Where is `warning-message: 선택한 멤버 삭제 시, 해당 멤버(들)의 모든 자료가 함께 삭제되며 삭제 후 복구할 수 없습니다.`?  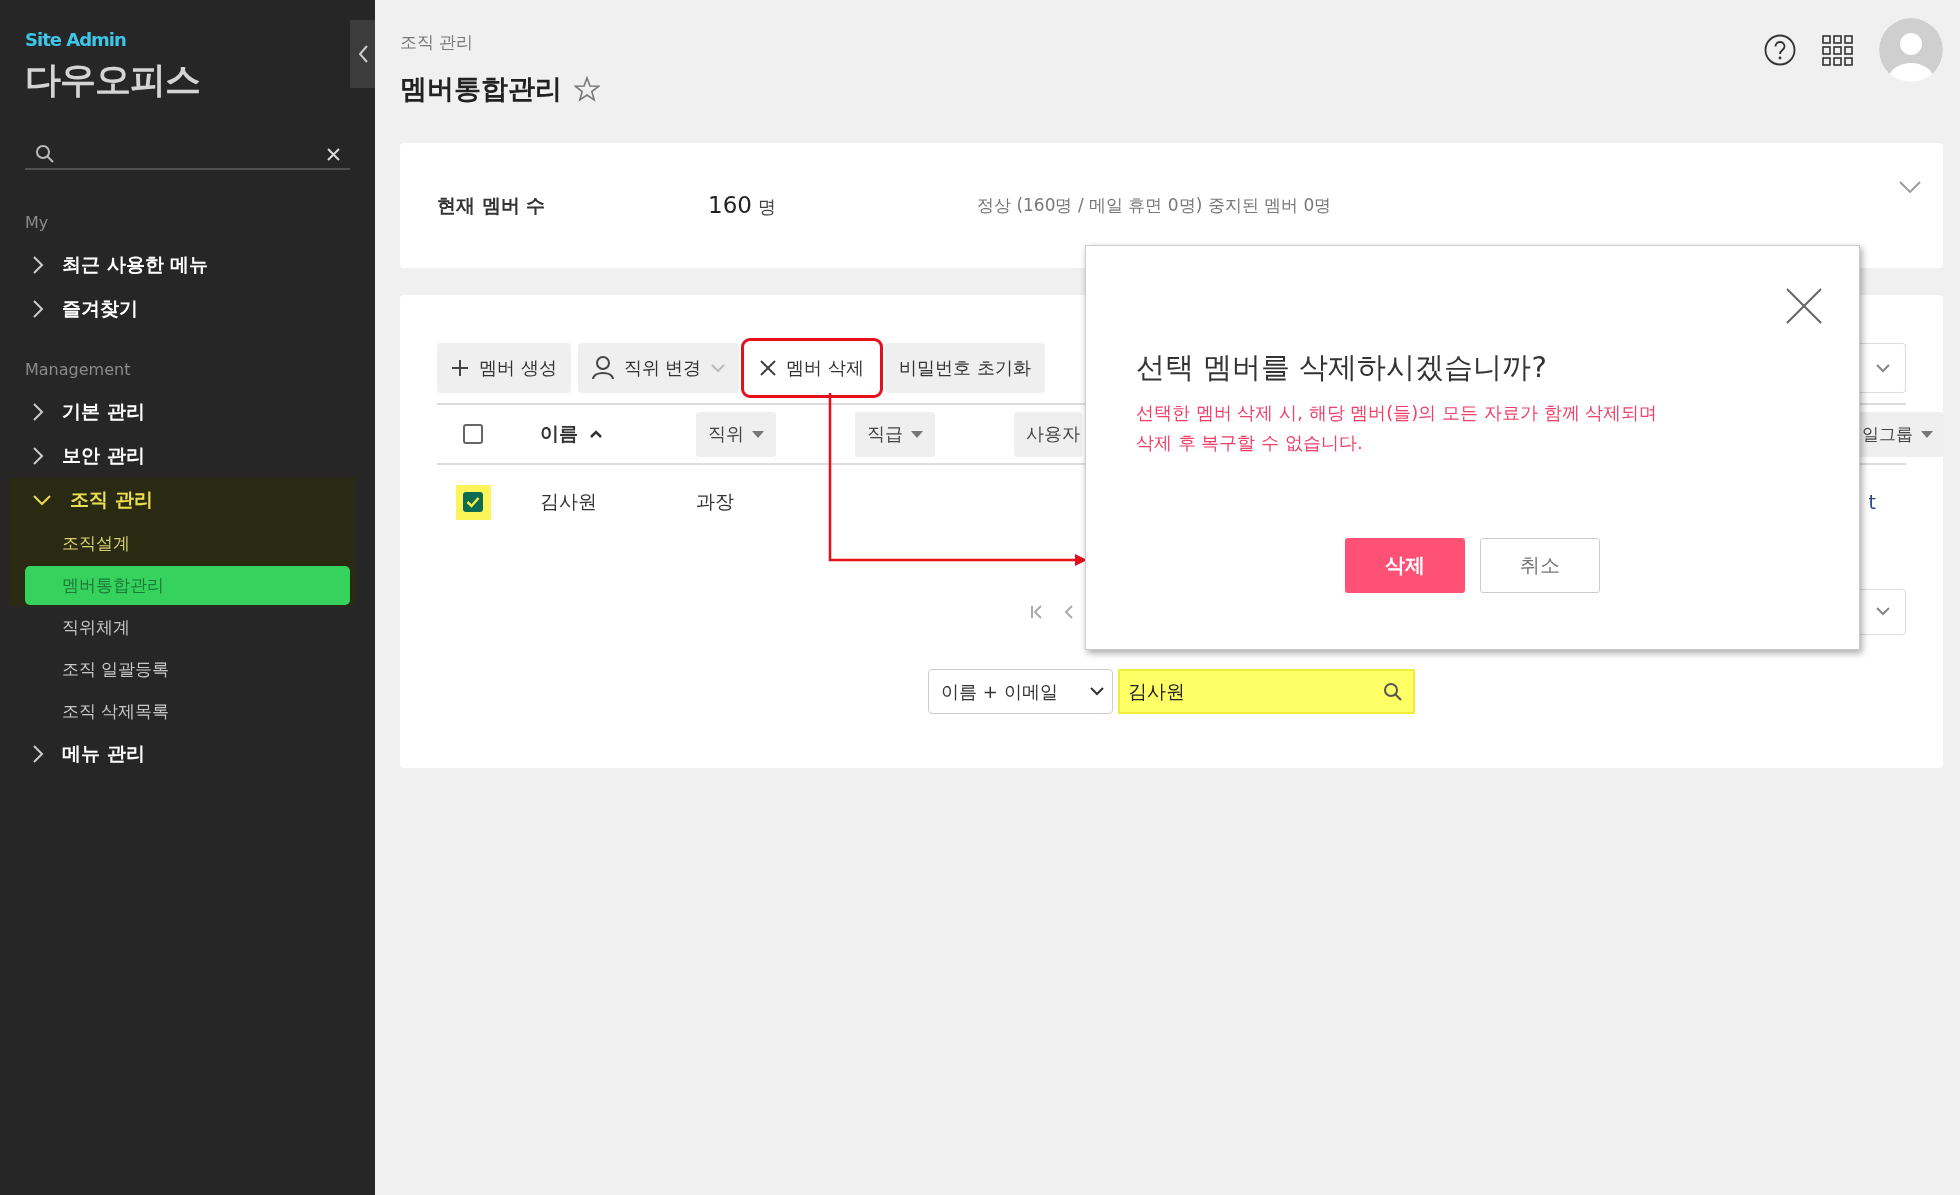 warning-message: 선택한 멤버 삭제 시, 해당 멤버(들)의 모든 자료가 함께 삭제되며 삭제 후 복구할 수 없습니다. is located at coordinates (1397, 428).